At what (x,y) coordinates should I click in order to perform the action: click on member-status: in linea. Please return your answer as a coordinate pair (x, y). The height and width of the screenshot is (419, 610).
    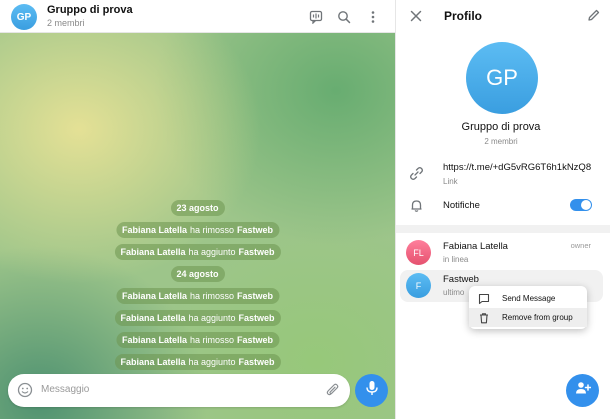
    Looking at the image, I should click on (456, 259).